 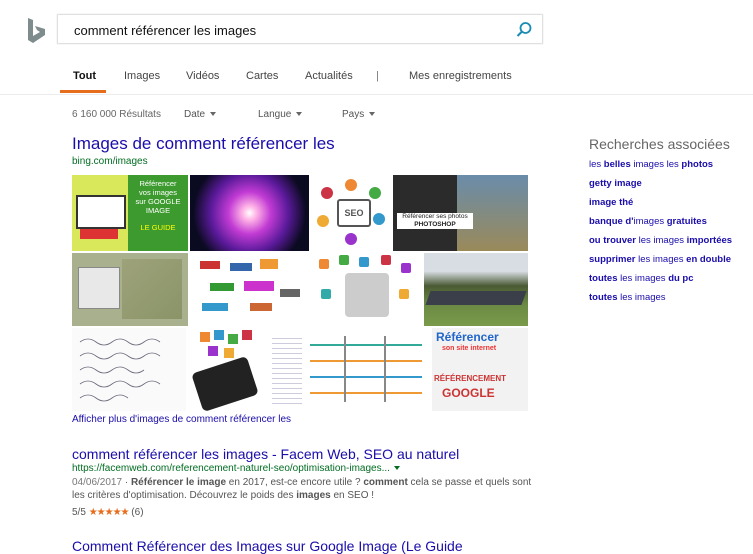 I want to click on filter-date: Date, so click(x=200, y=114).